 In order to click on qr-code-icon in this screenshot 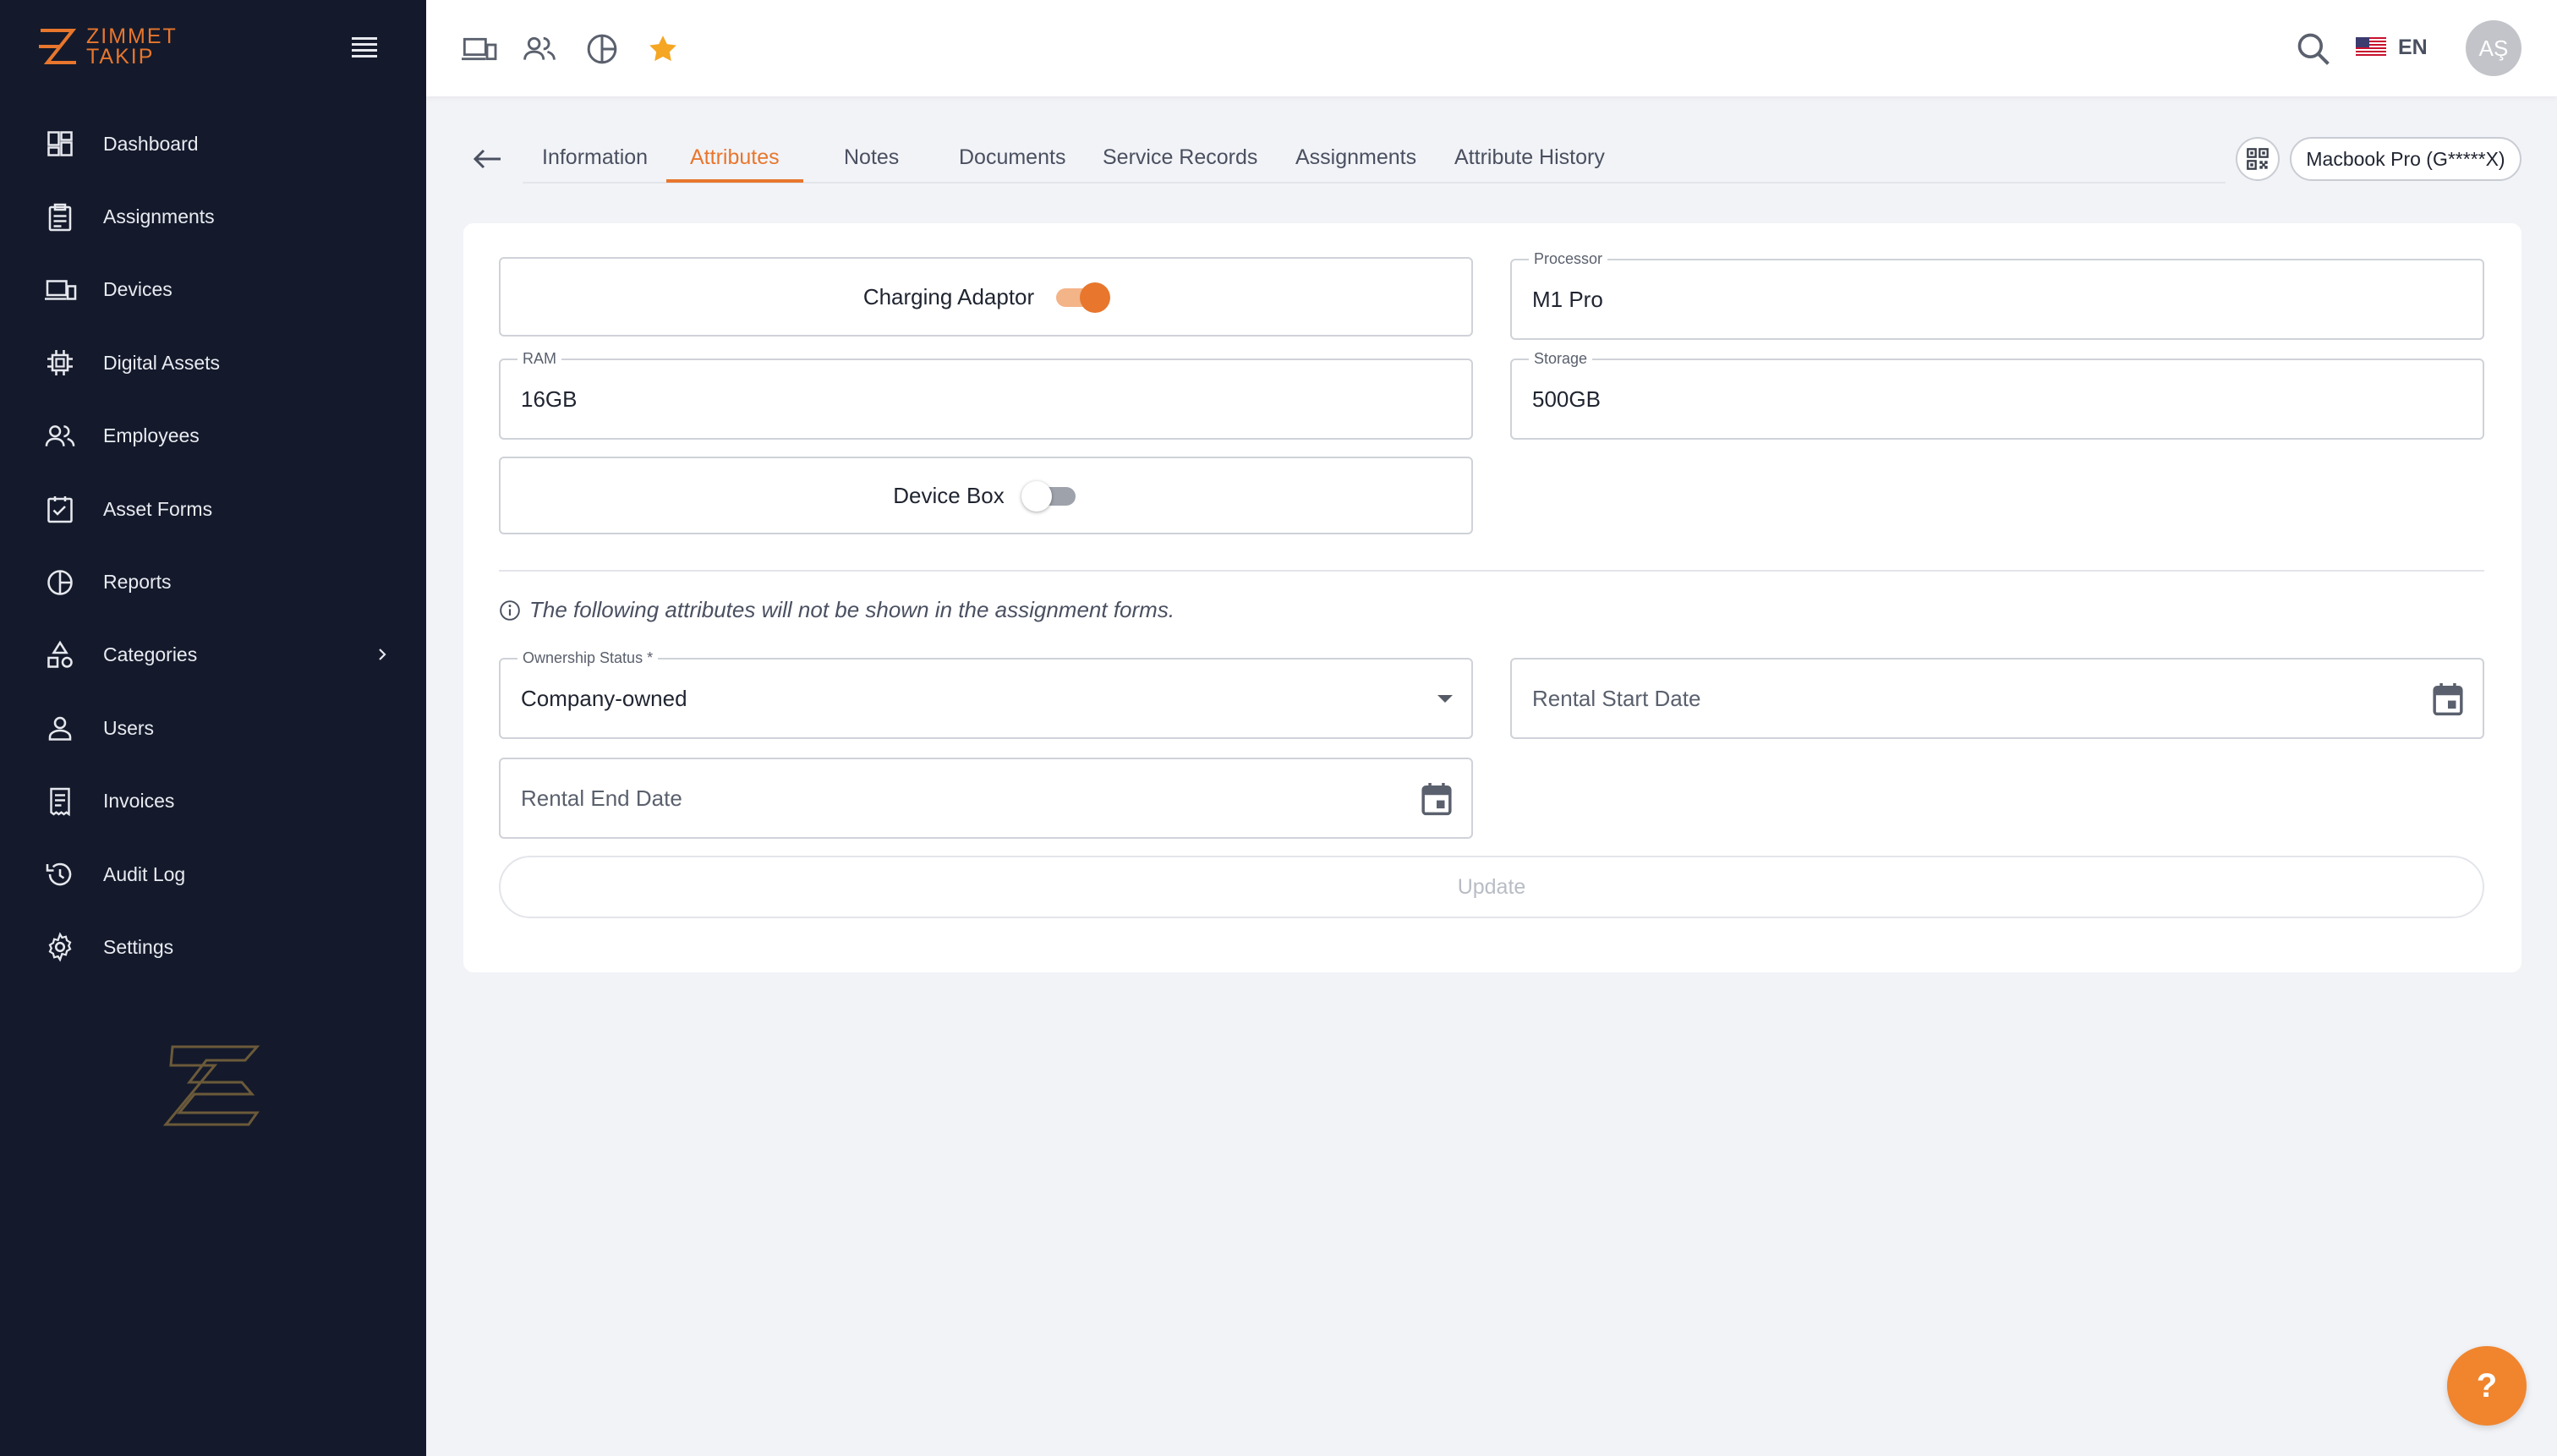, I will do `click(2258, 159)`.